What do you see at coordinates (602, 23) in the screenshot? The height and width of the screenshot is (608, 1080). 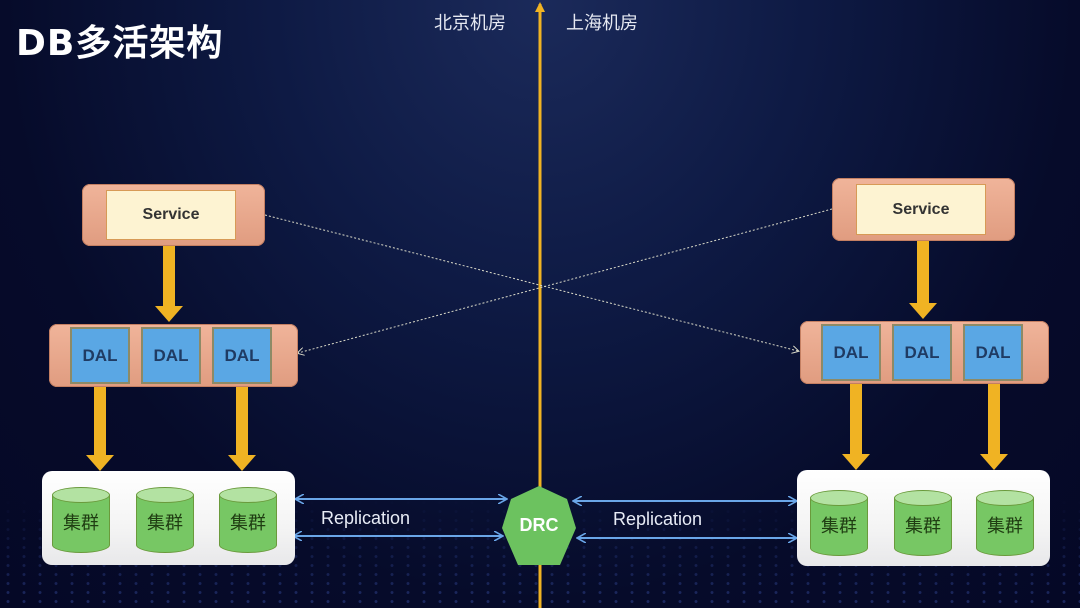 I see `datacenter-label-shanghai: 上海机房` at bounding box center [602, 23].